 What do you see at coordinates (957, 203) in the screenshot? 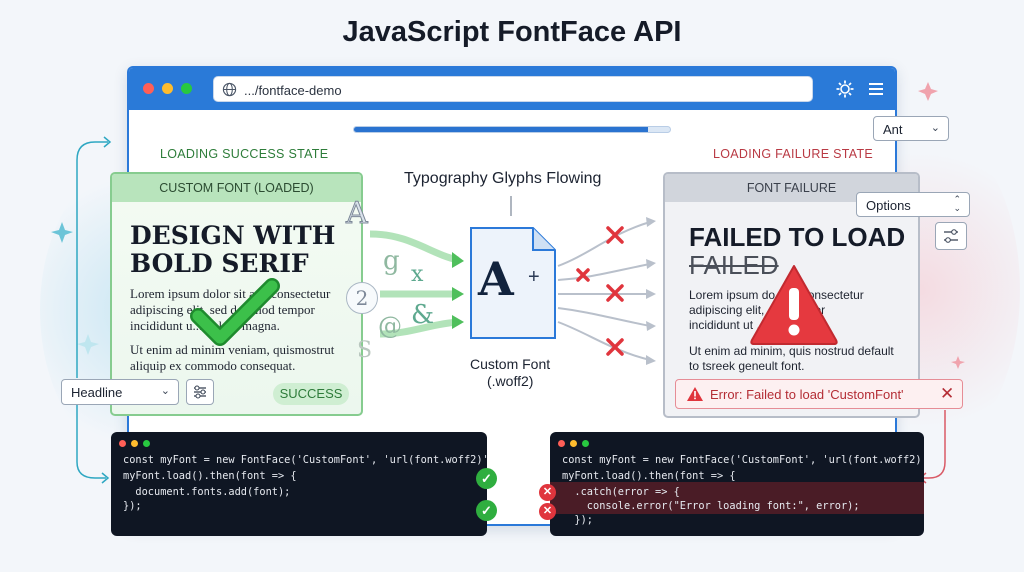
I see `chevron-updown-icon: ⌃ ⌄` at bounding box center [957, 203].